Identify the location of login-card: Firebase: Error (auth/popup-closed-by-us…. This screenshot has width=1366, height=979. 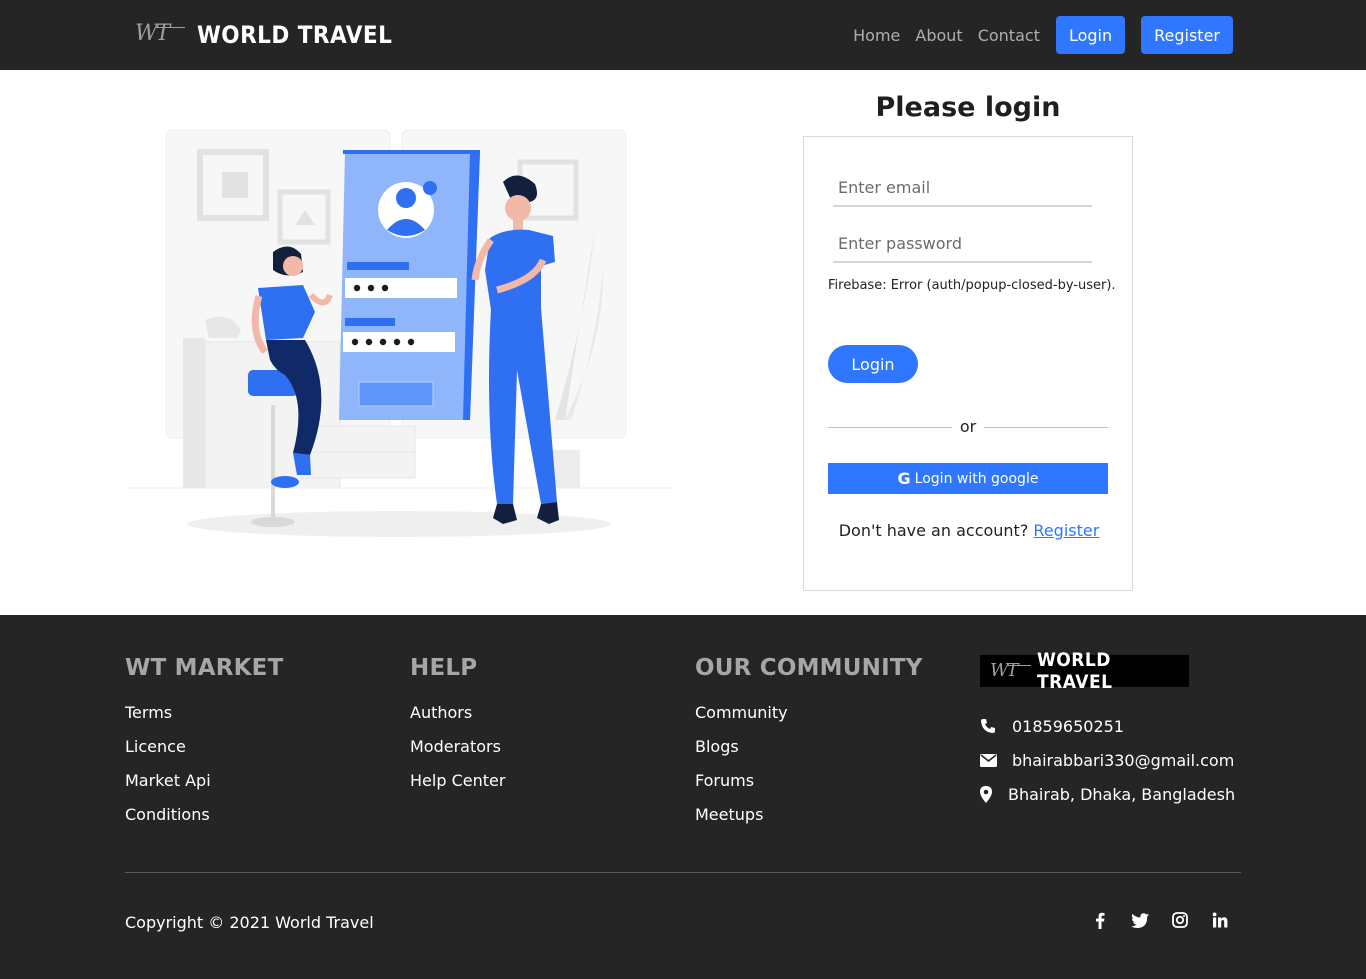
(968, 363).